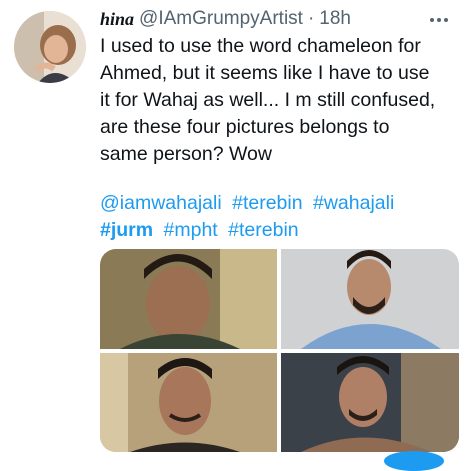 Image resolution: width=474 pixels, height=471 pixels. What do you see at coordinates (414, 461) in the screenshot?
I see `floating-action-button` at bounding box center [414, 461].